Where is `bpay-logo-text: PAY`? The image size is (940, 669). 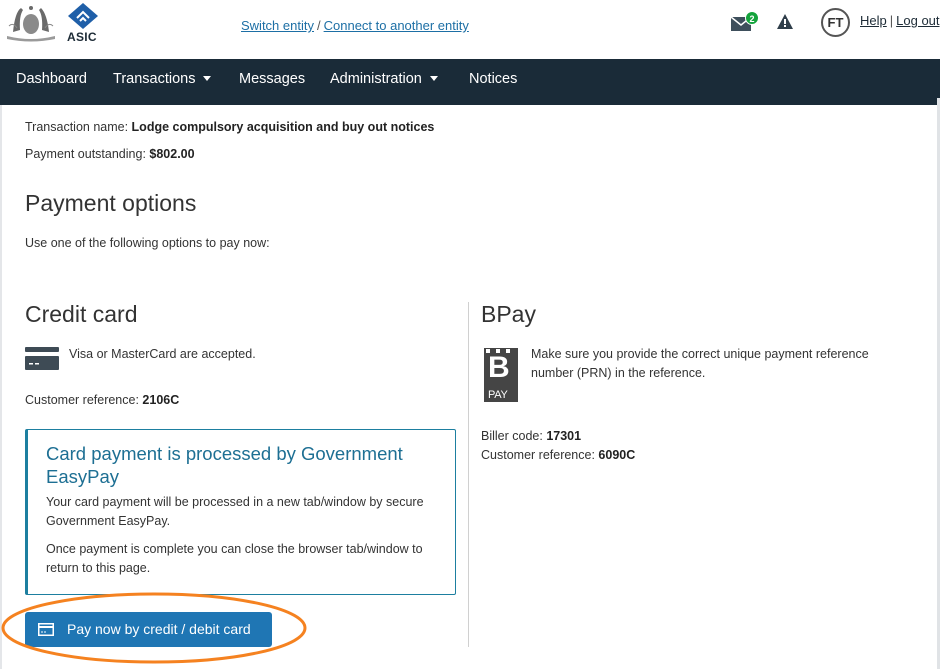 bpay-logo-text: PAY is located at coordinates (498, 395).